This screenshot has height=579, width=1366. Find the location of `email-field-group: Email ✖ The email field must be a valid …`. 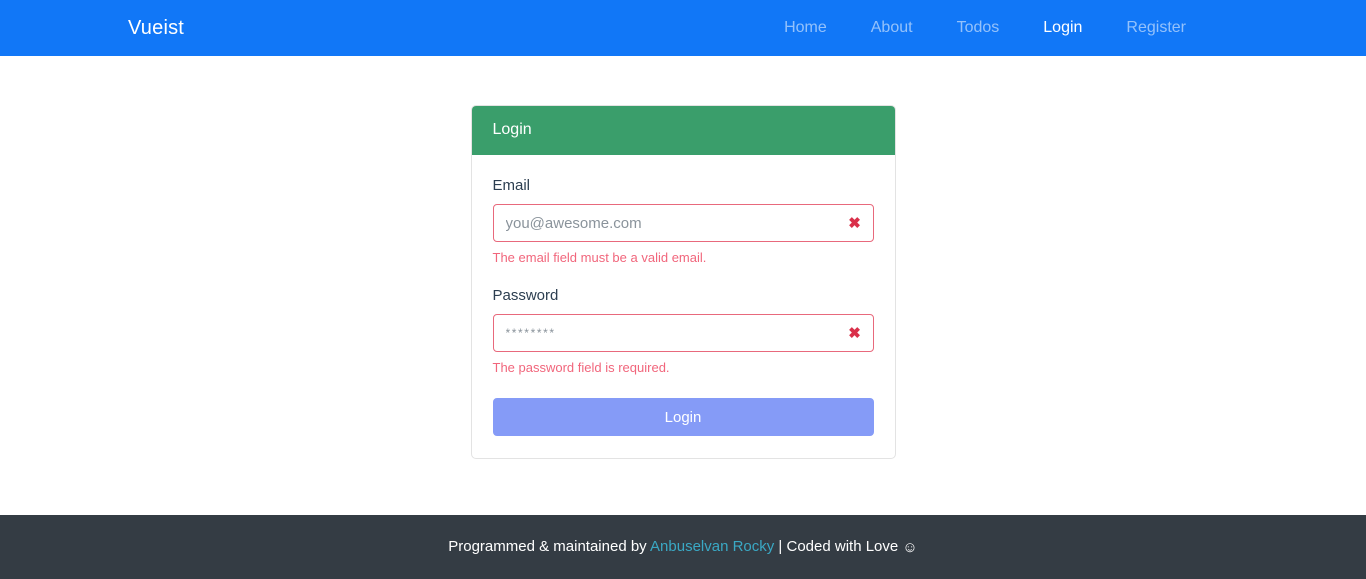

email-field-group: Email ✖ The email field must be a valid … is located at coordinates (683, 221).